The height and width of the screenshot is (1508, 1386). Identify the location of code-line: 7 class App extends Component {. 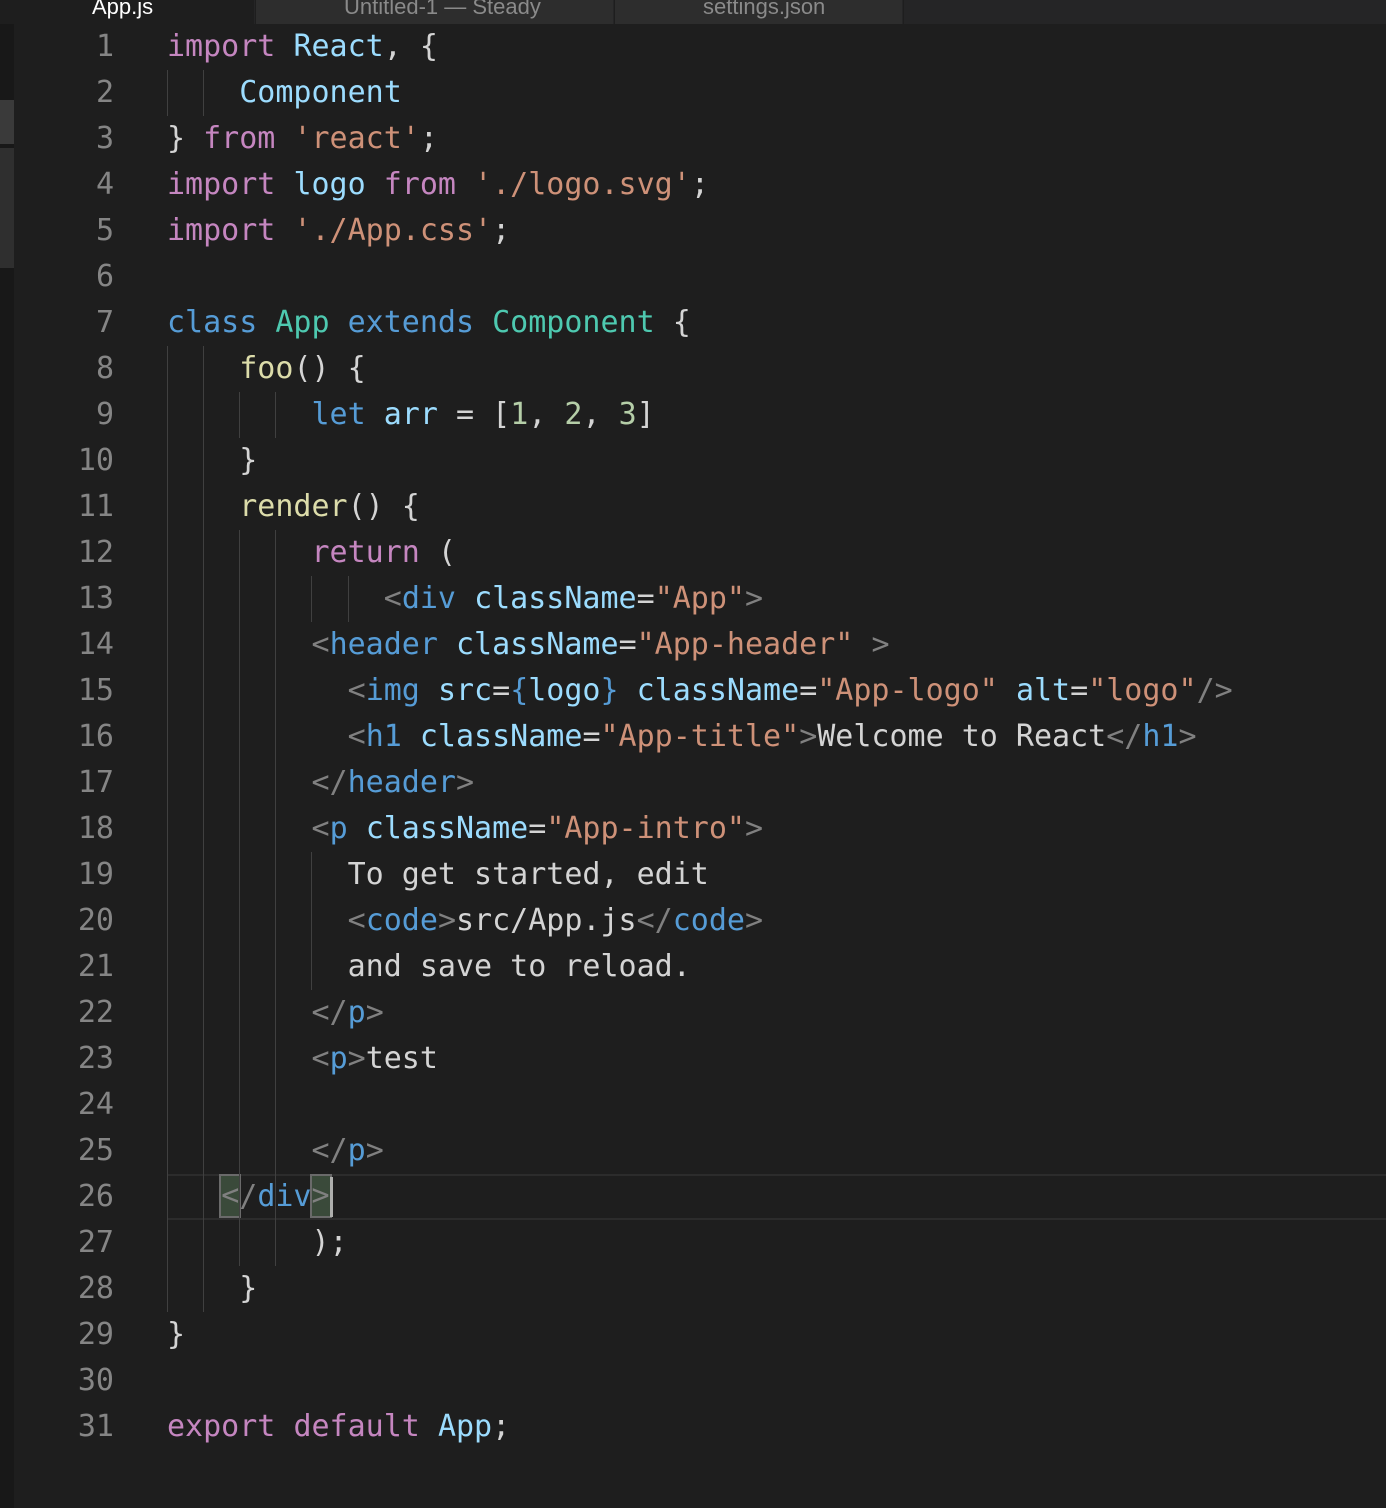
(700, 323).